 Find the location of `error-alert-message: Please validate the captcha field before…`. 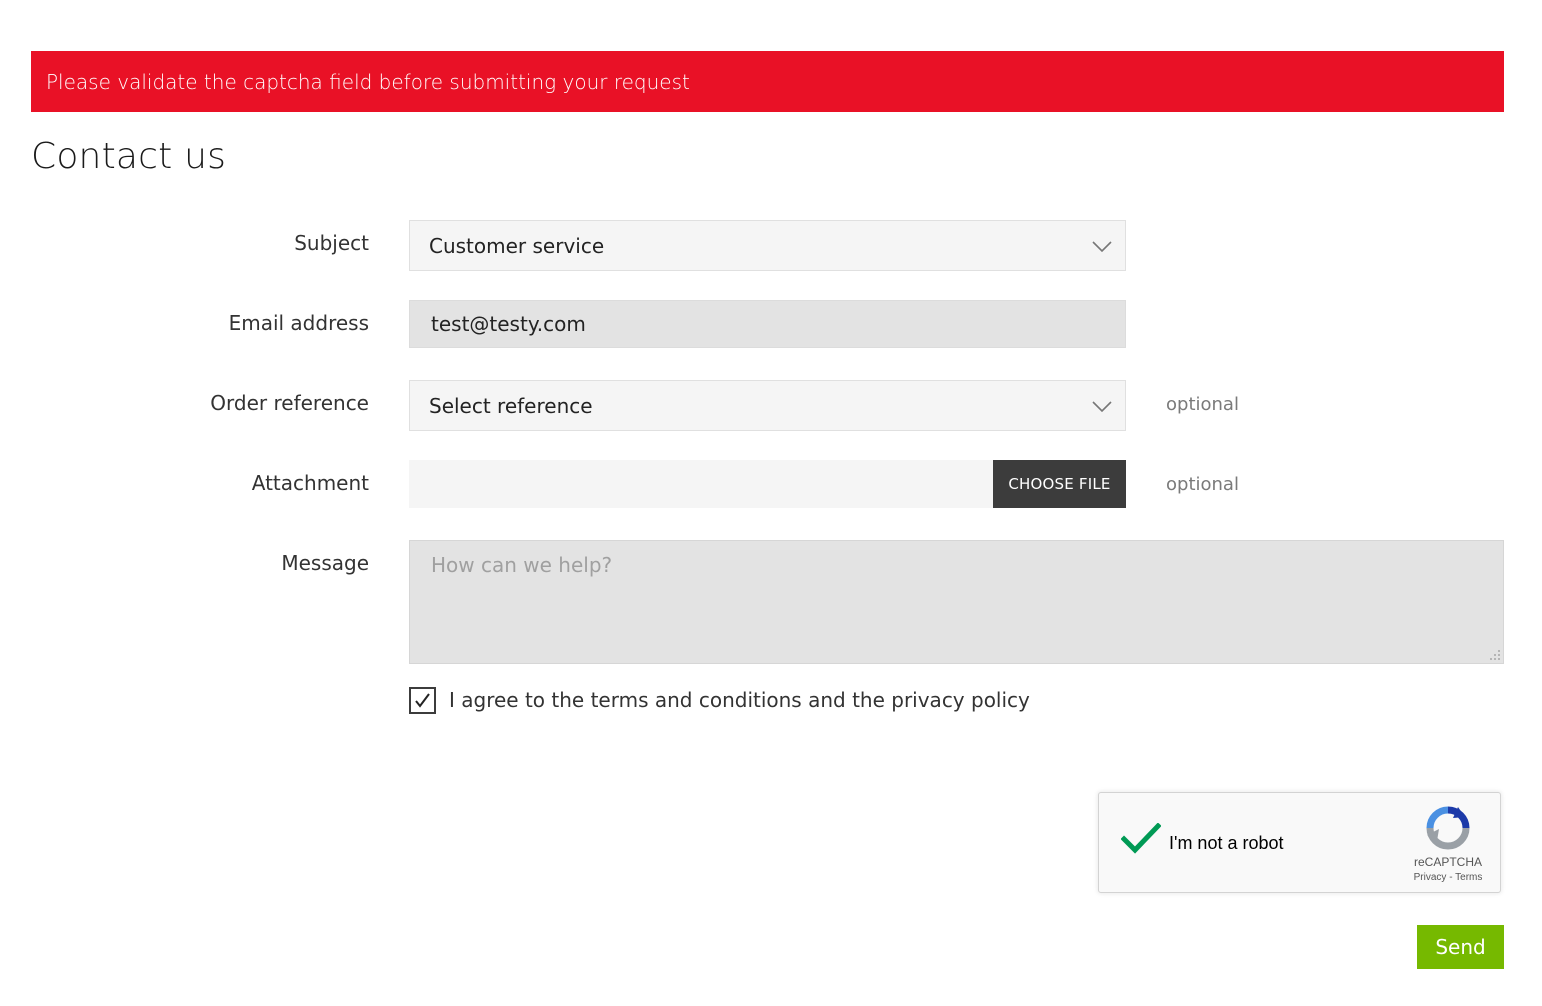

error-alert-message: Please validate the captcha field before… is located at coordinates (368, 81).